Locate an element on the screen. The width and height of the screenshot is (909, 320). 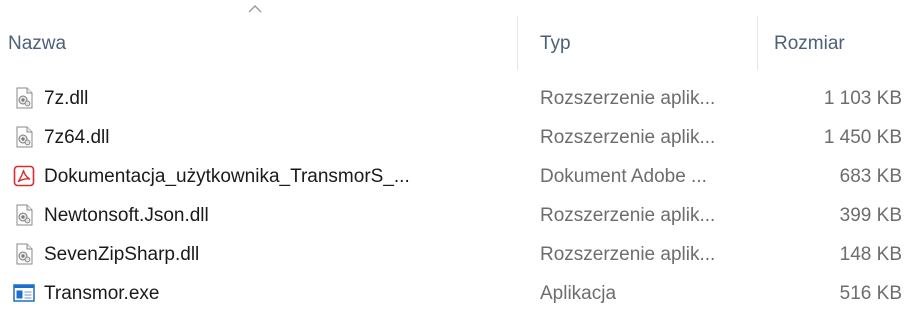
file-row: Transmor.exe Aplikacja 516 KB is located at coordinates (454, 293).